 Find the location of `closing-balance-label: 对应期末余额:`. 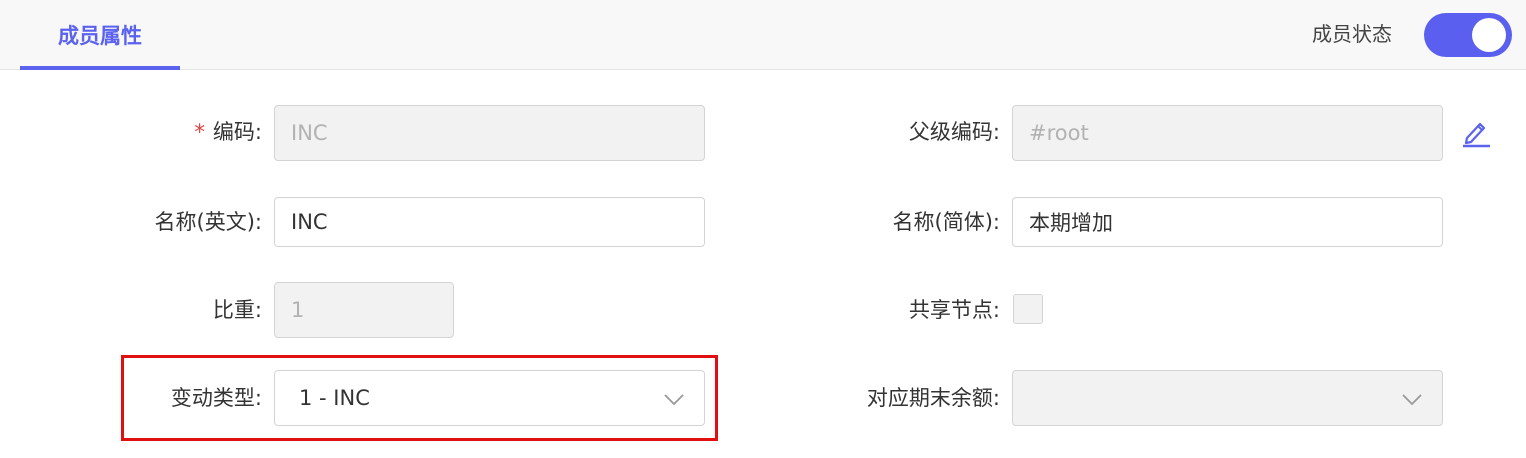

closing-balance-label: 对应期末余额: is located at coordinates (933, 398).